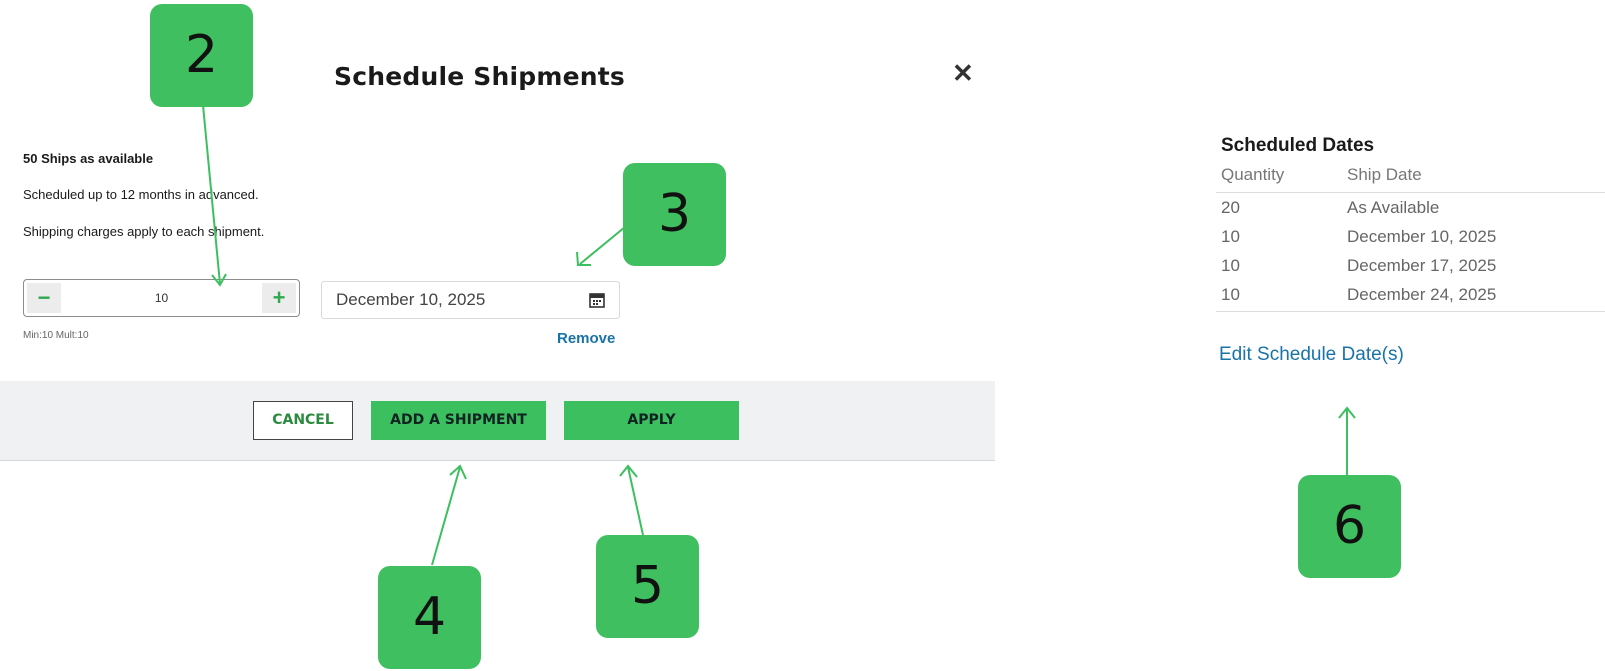  I want to click on callout-2: 2, so click(201, 55).